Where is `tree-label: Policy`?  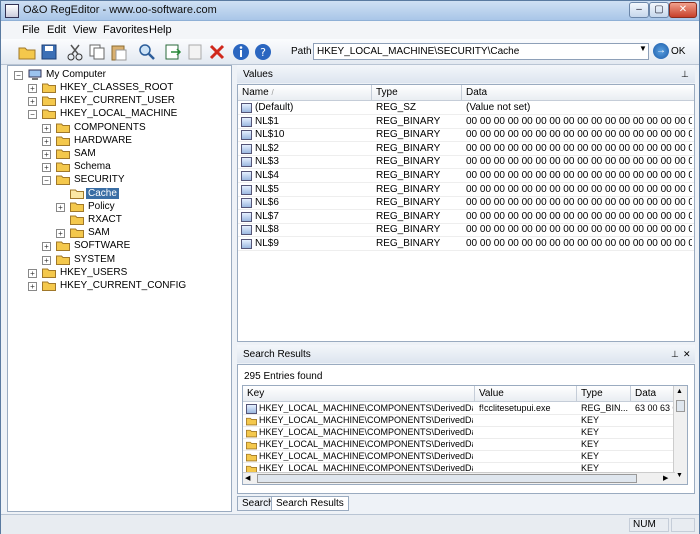 tree-label: Policy is located at coordinates (101, 206).